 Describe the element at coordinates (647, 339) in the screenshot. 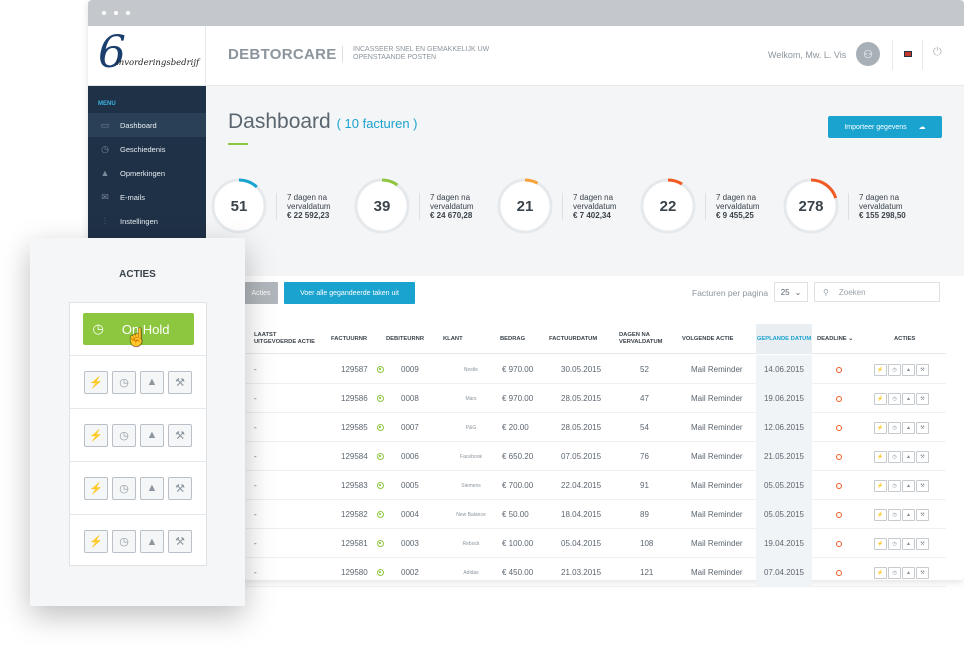

I see `col-dagen: DAGEN NA VERVALDATUM` at that location.